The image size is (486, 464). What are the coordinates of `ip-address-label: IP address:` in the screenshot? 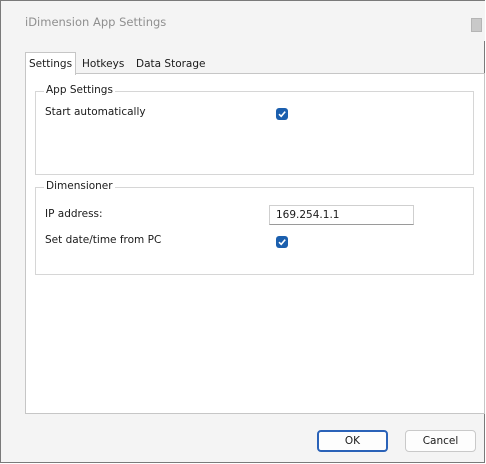 It's located at (74, 214).